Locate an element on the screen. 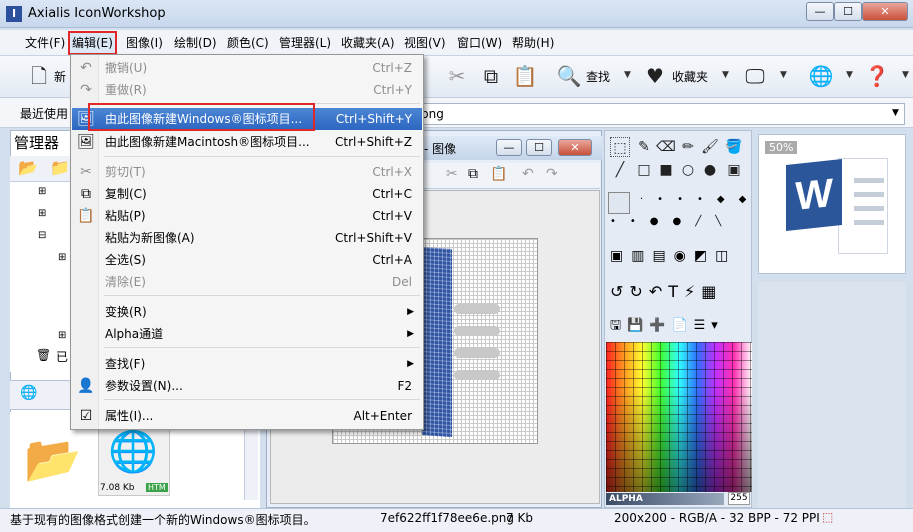  thumbnail-scrollbar is located at coordinates (251, 465).